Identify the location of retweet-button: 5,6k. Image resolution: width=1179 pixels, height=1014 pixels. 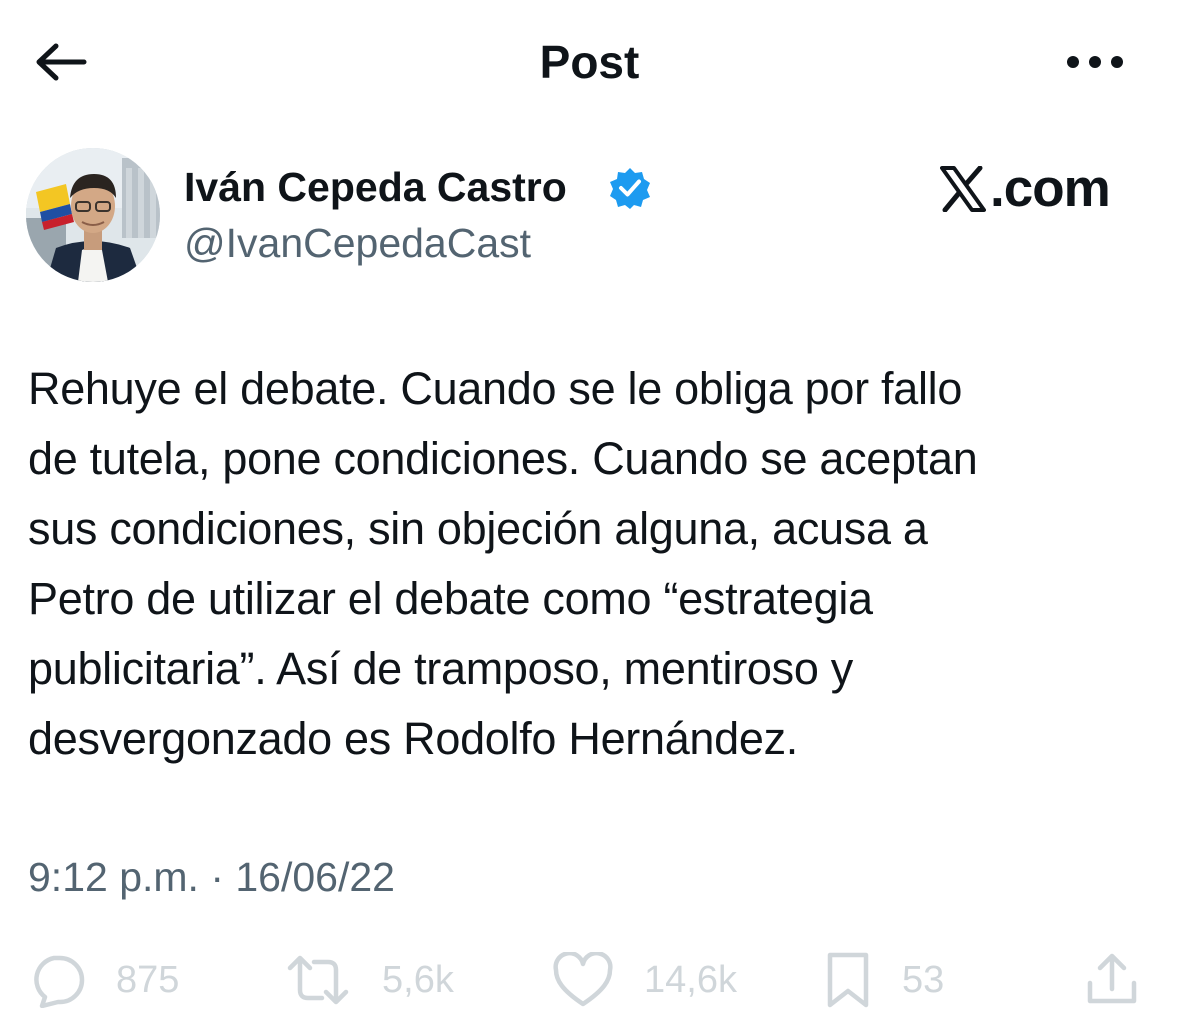
(369, 980).